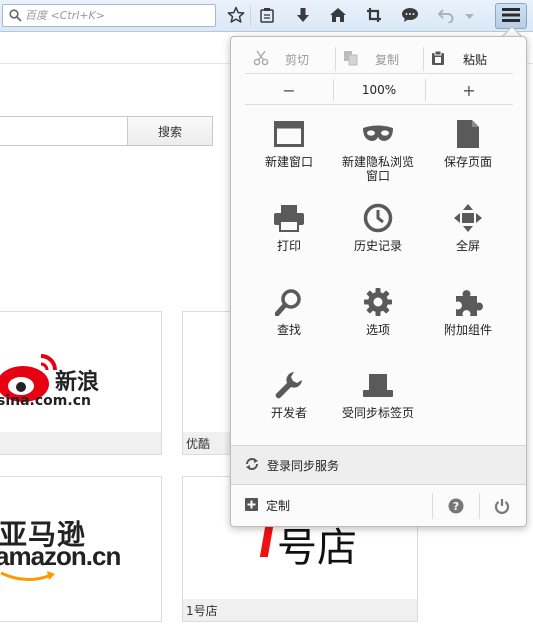 The height and width of the screenshot is (632, 533). I want to click on scissors-icon, so click(261, 59).